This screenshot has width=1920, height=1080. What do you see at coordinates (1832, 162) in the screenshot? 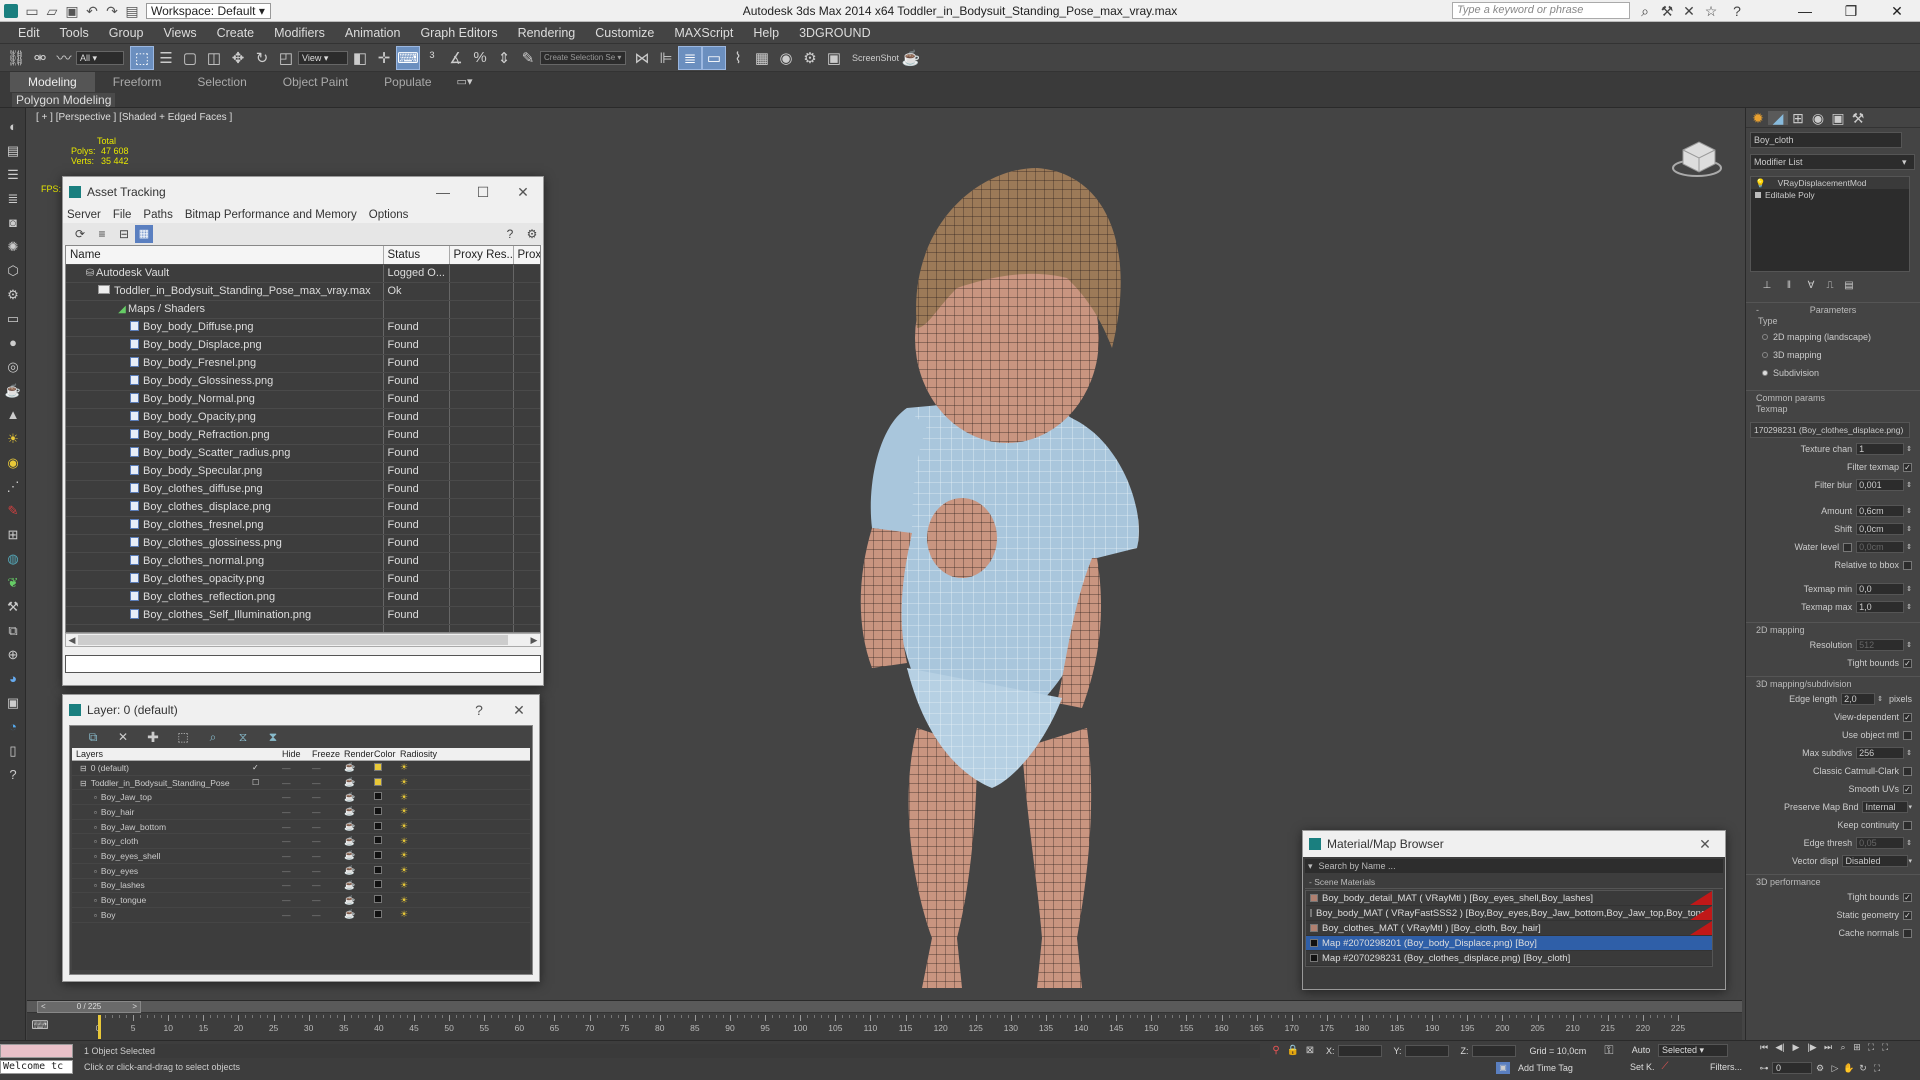
I see `modifier-list-dropdown: Modifier List ▾` at bounding box center [1832, 162].